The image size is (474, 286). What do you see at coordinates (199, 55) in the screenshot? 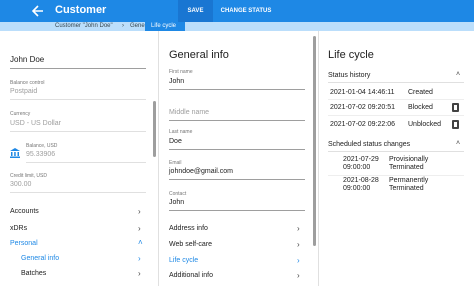
I see `general-info-title: General info` at bounding box center [199, 55].